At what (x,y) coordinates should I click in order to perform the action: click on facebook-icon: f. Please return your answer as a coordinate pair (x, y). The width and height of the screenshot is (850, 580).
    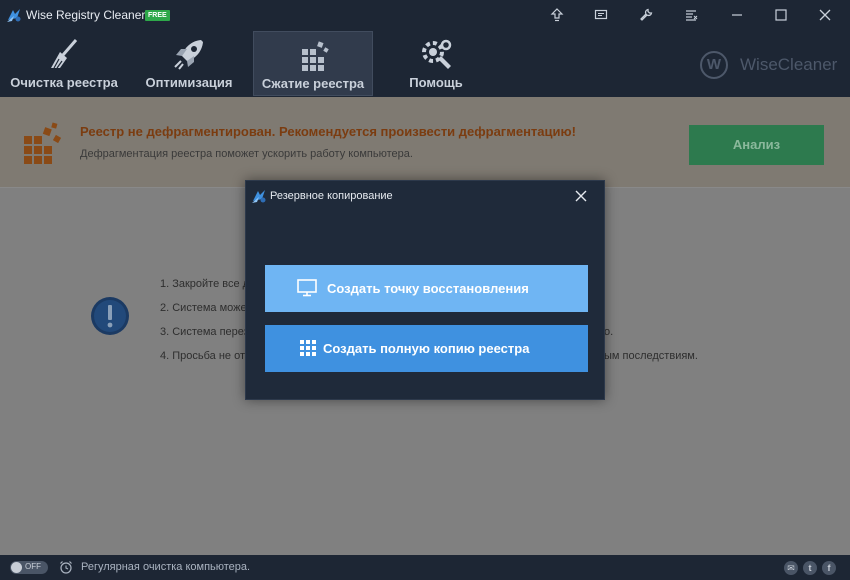
    Looking at the image, I should click on (829, 568).